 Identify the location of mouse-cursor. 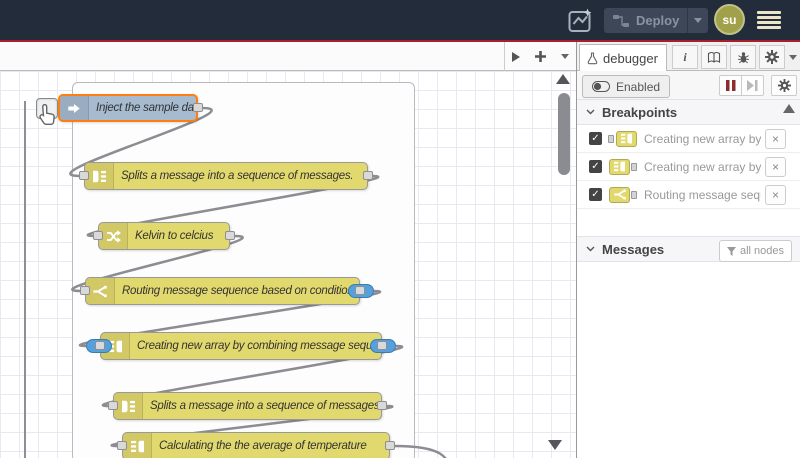
(47, 114).